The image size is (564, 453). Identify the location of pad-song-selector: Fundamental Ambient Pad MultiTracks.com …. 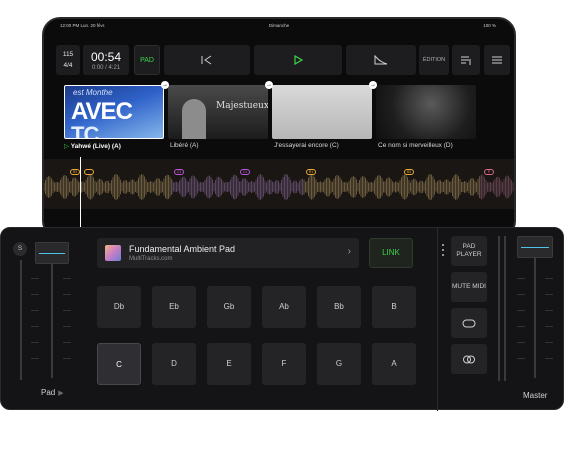
(228, 253).